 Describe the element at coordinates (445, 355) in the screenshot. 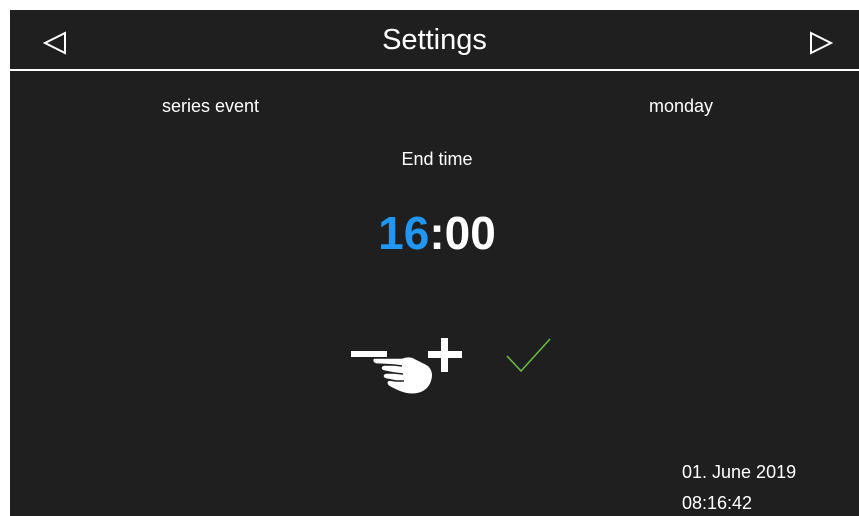

I see `increment-button` at that location.